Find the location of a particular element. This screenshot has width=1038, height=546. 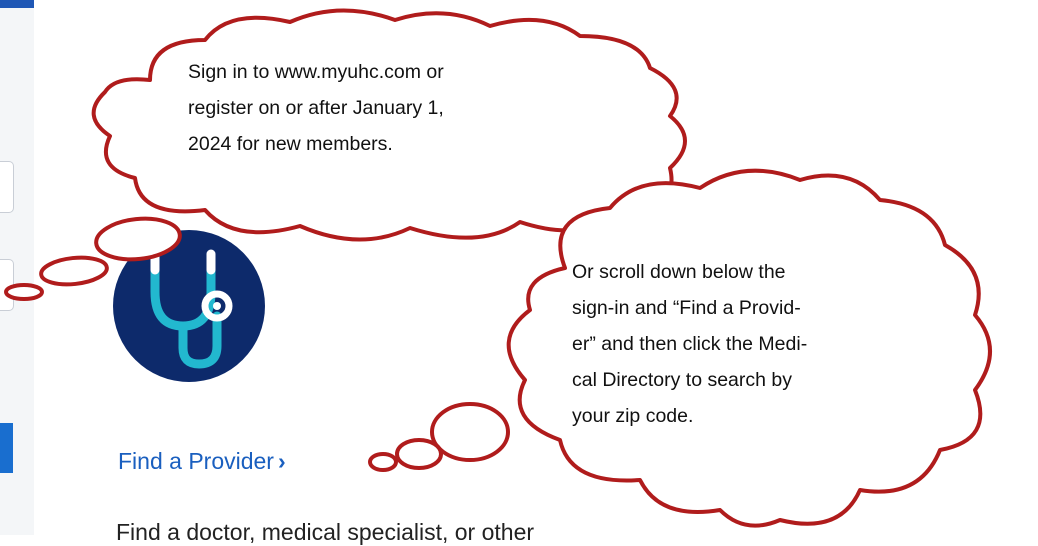

signin-callout-line: 2024 for new members. is located at coordinates (290, 144).